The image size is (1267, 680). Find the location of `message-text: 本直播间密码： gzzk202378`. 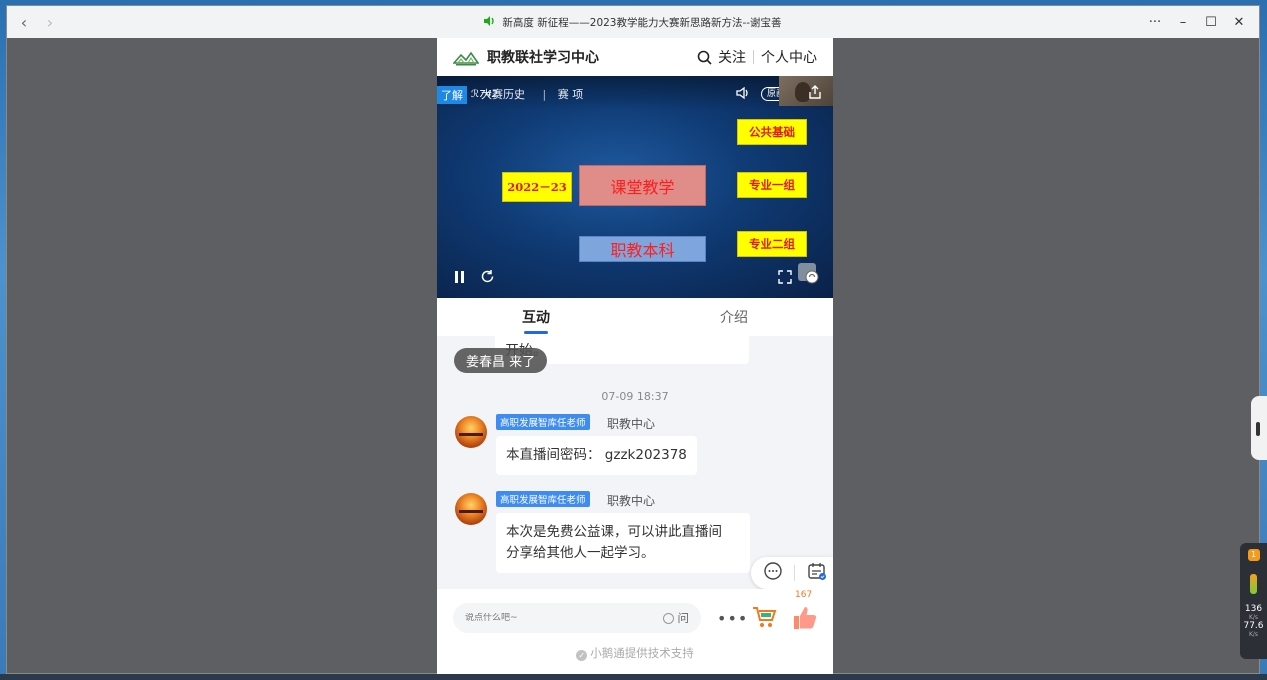

message-text: 本直播间密码： gzzk202378 is located at coordinates (596, 455).